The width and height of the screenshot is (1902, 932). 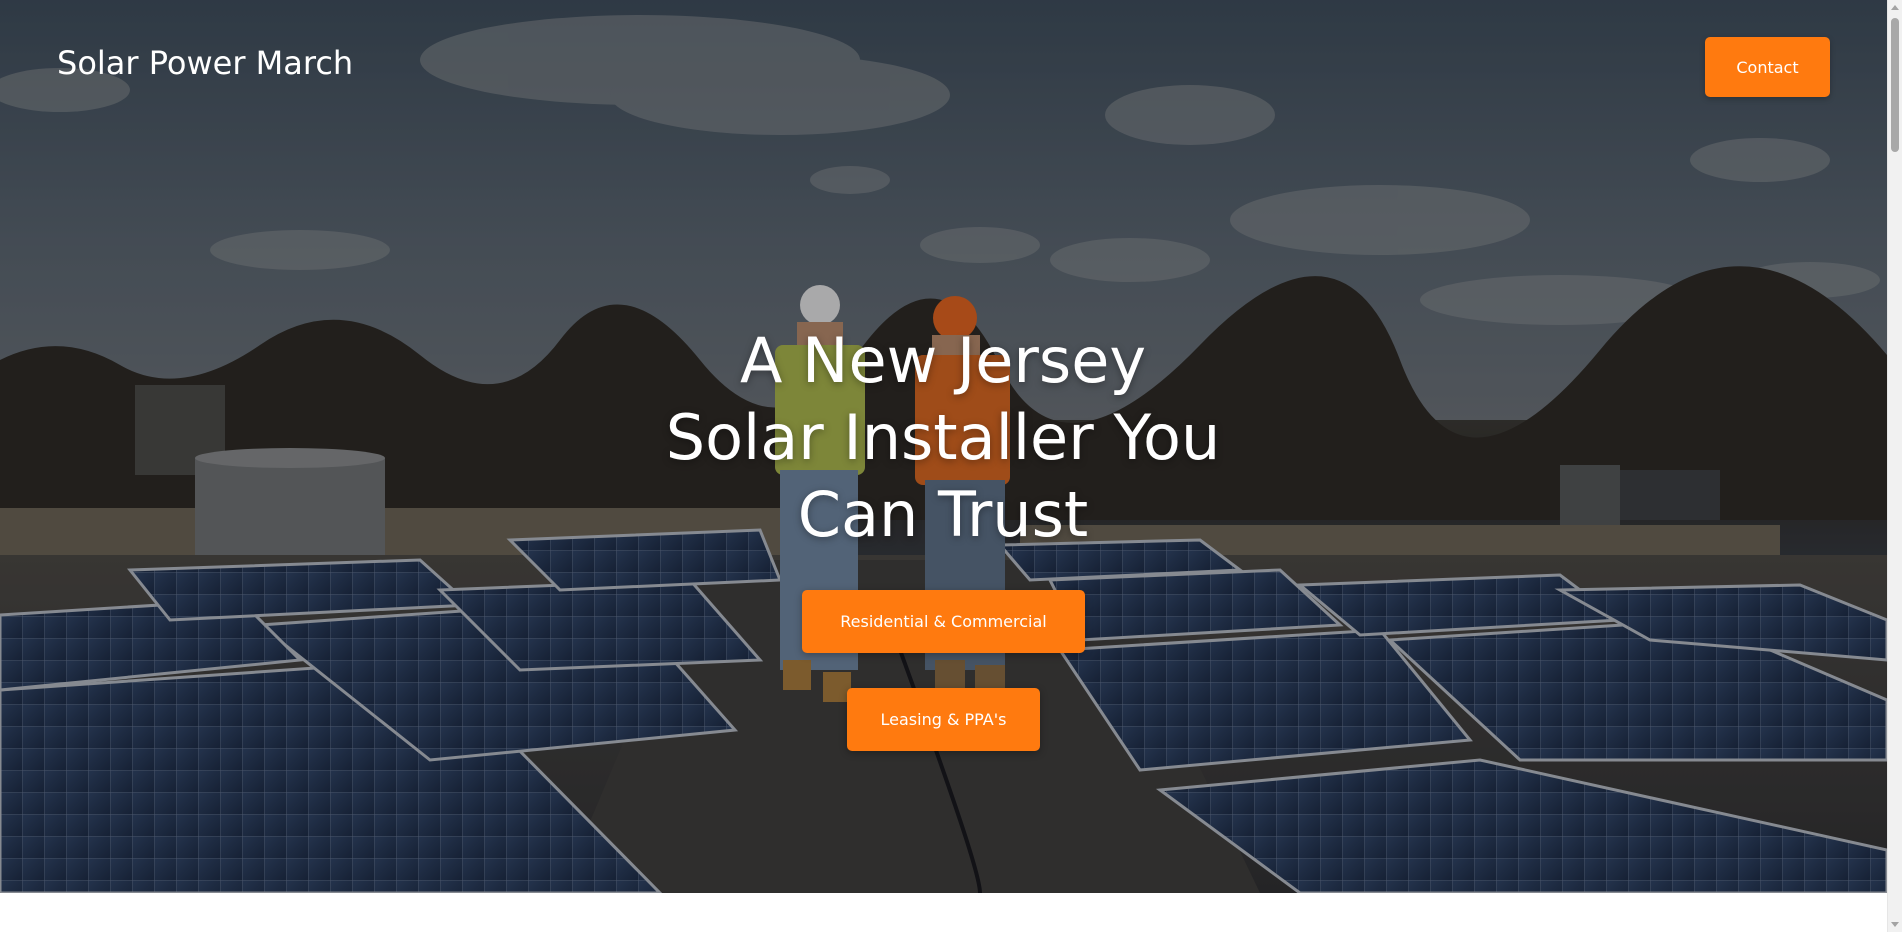 I want to click on hero-heading-line-3: Can Trust, so click(x=943, y=514).